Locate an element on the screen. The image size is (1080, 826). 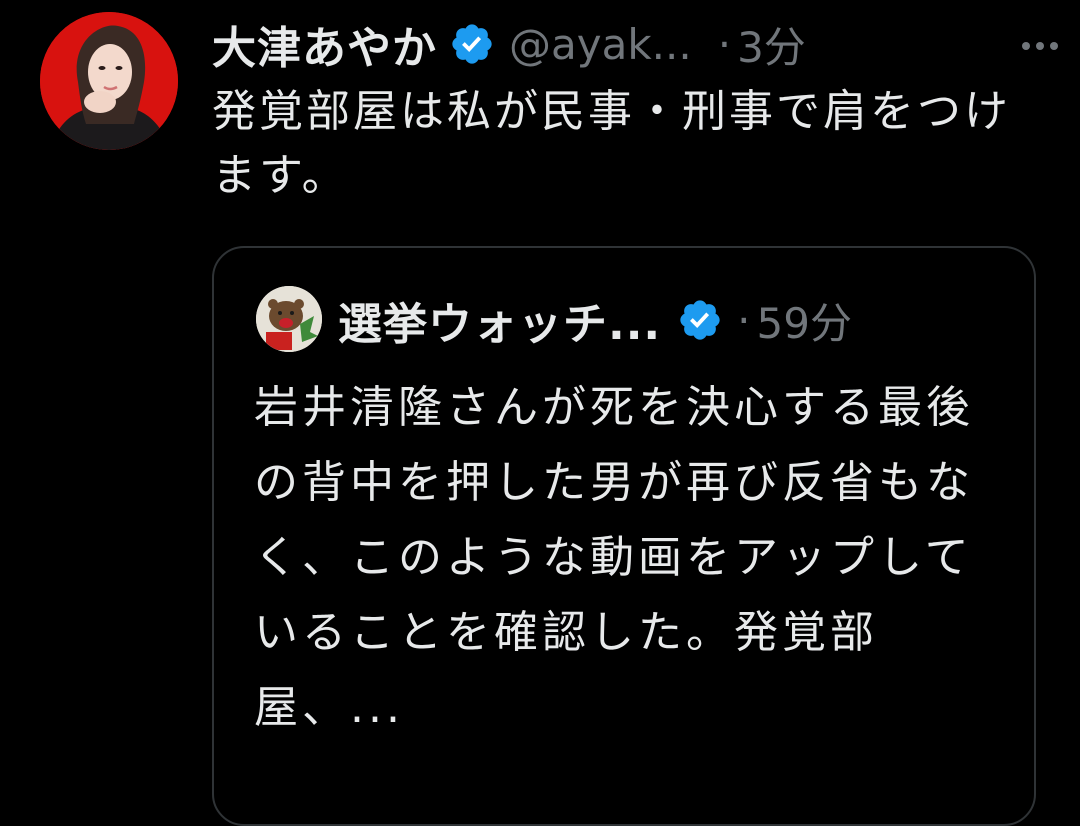
quoted-tweet-header: 選挙ウォッチ... · 59分 is located at coordinates (595, 320).